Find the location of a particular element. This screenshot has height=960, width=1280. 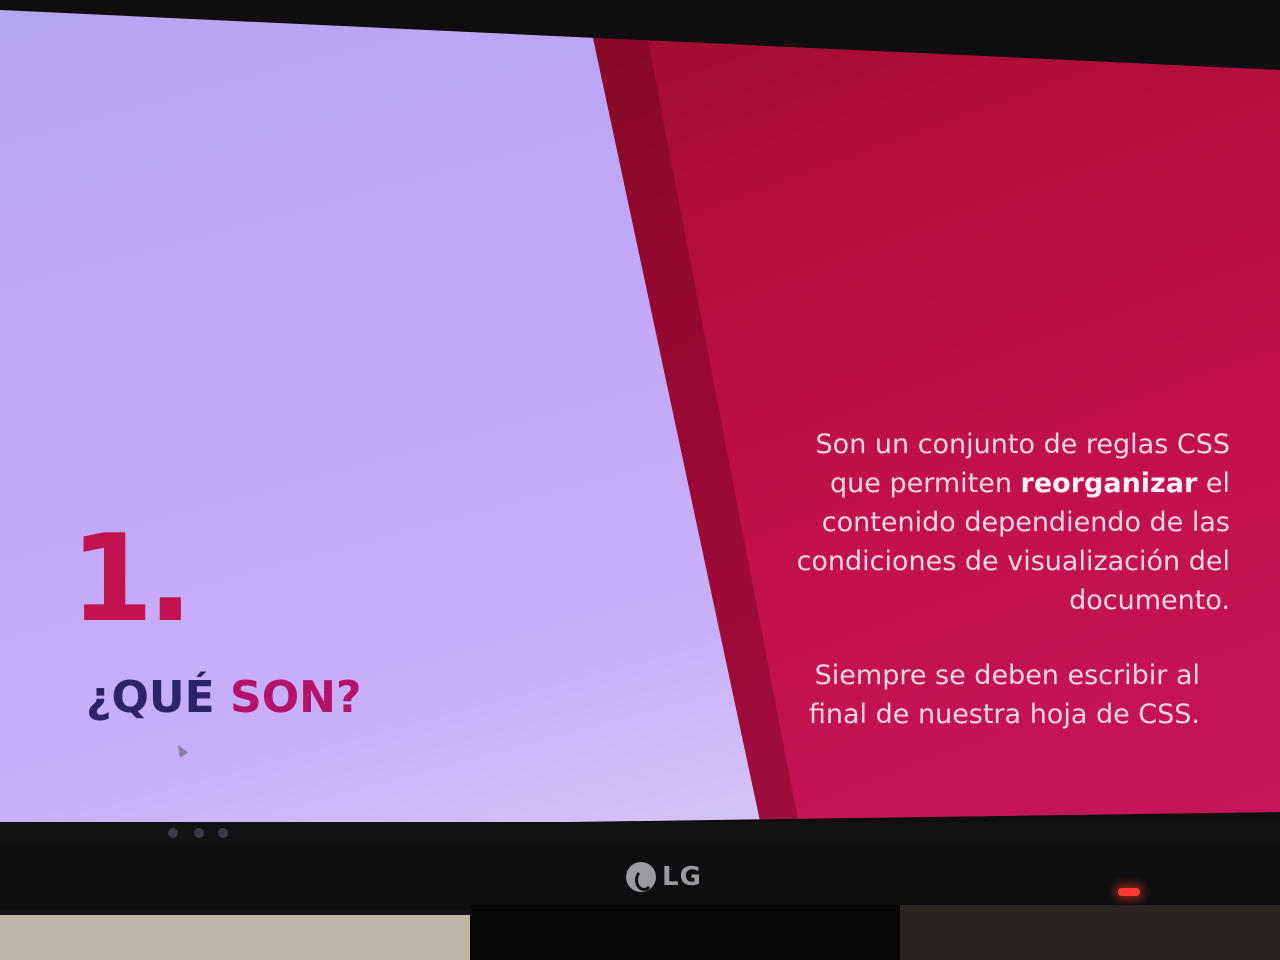

desk-surface-left is located at coordinates (235, 937).